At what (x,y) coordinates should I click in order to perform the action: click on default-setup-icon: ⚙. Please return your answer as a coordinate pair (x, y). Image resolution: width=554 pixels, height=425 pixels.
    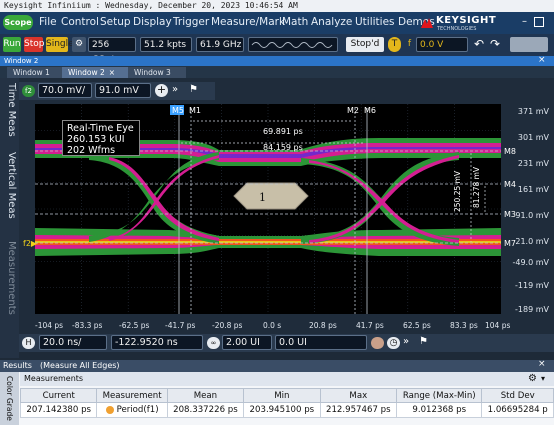
    Looking at the image, I should click on (79, 44).